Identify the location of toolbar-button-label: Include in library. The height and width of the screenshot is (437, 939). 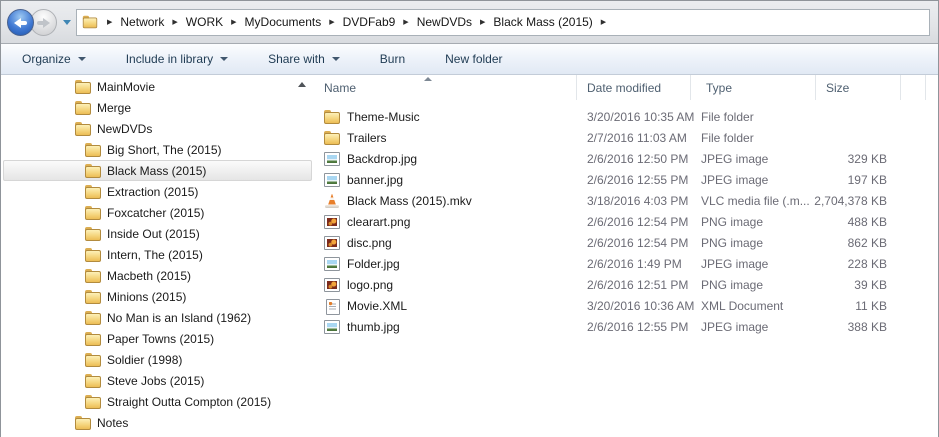
(169, 59).